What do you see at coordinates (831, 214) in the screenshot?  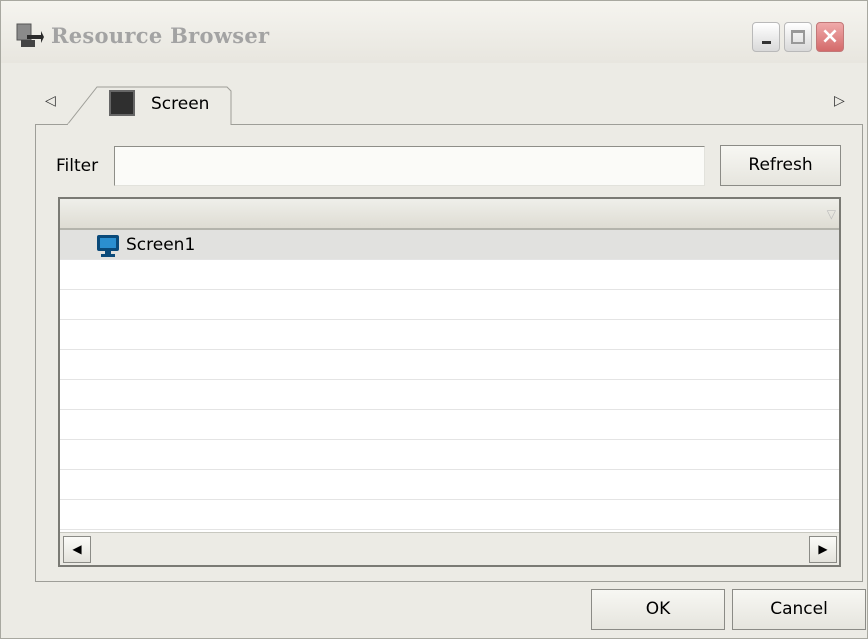 I see `sort-indicator-icon: ▽` at bounding box center [831, 214].